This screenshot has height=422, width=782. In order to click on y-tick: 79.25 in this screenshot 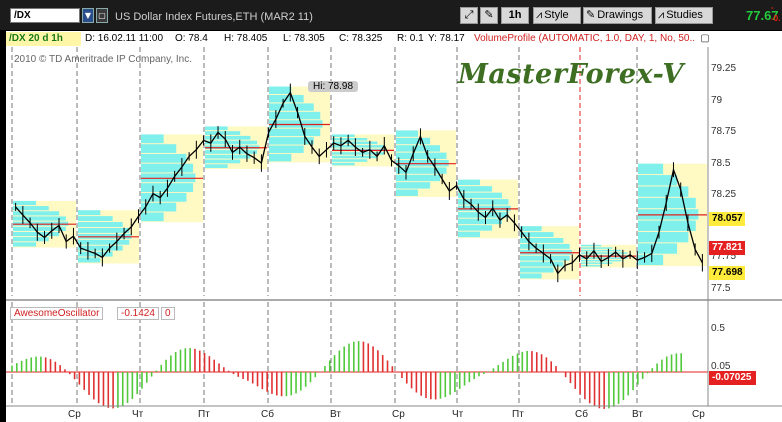, I will do `click(724, 68)`.